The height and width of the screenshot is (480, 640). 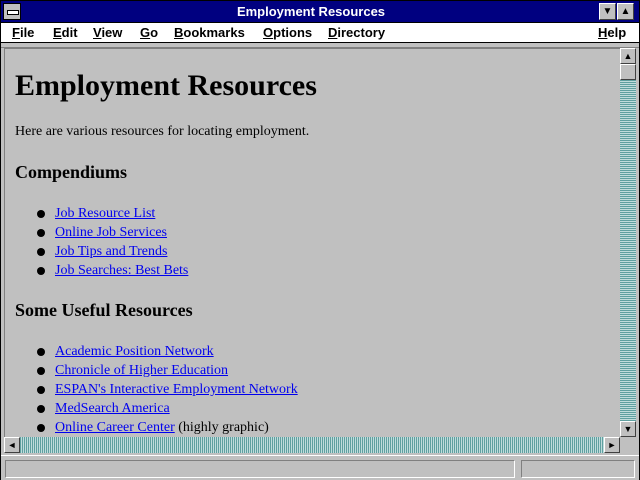 I want to click on menu-bookmarks: Bookmarks, so click(x=209, y=32).